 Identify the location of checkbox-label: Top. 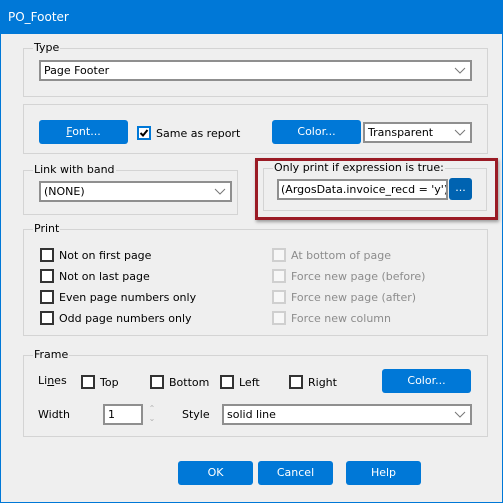
(109, 382).